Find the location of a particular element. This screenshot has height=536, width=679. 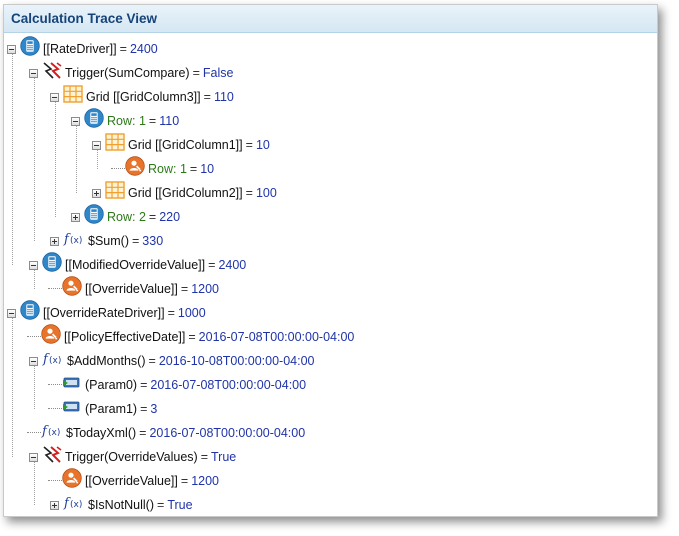

node-label: Grid [[GridColumn2]] is located at coordinates (185, 193).